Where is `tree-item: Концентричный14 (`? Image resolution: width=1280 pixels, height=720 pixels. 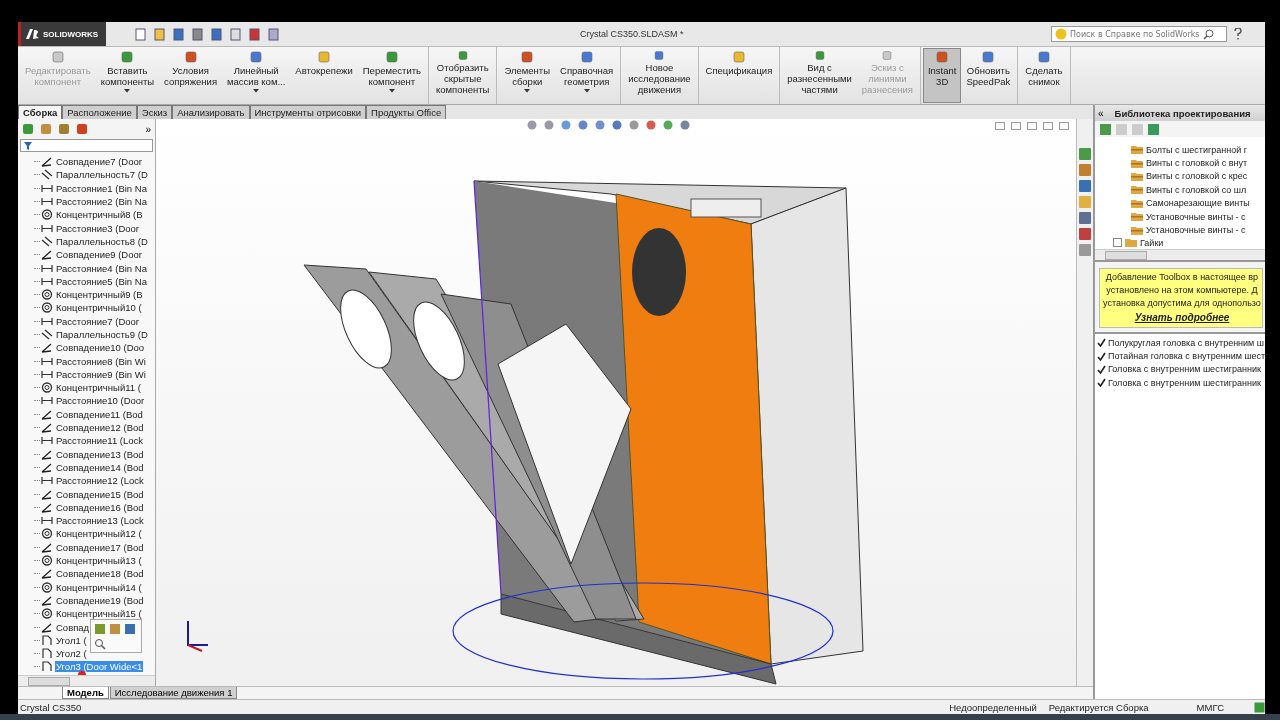 tree-item: Концентричный14 ( is located at coordinates (99, 587).